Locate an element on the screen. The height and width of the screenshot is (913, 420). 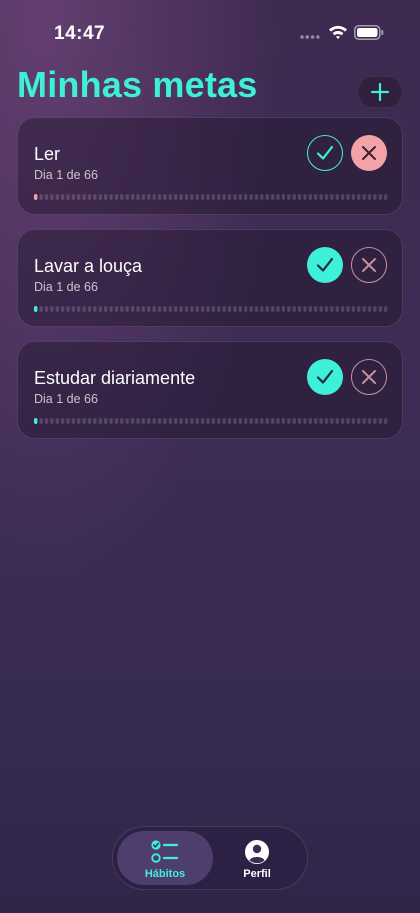
add-habit-button is located at coordinates (380, 92).